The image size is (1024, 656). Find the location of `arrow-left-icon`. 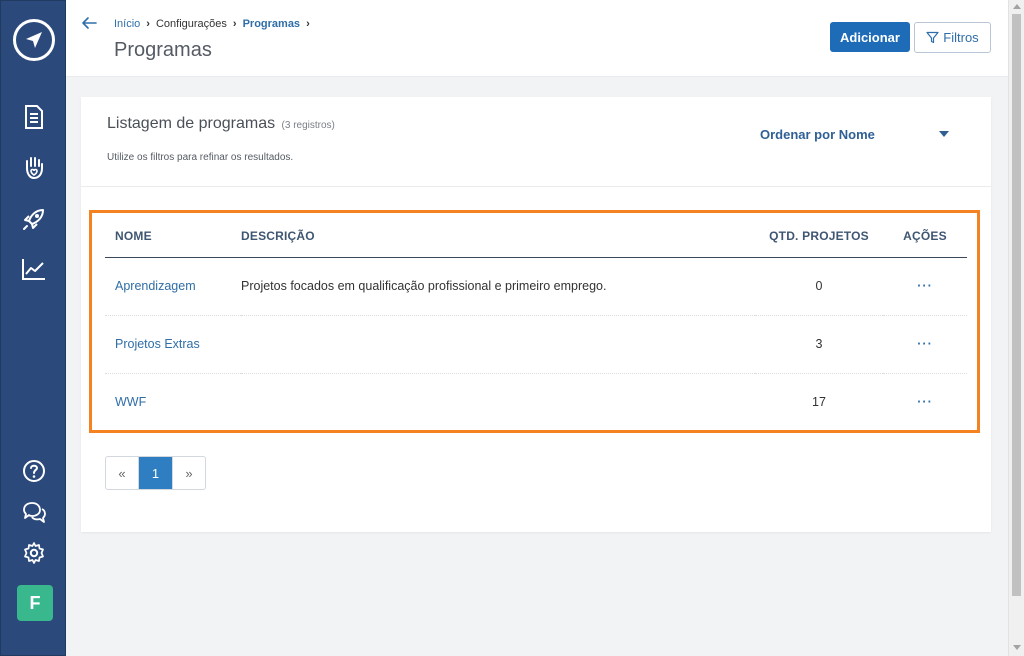

arrow-left-icon is located at coordinates (89, 23).